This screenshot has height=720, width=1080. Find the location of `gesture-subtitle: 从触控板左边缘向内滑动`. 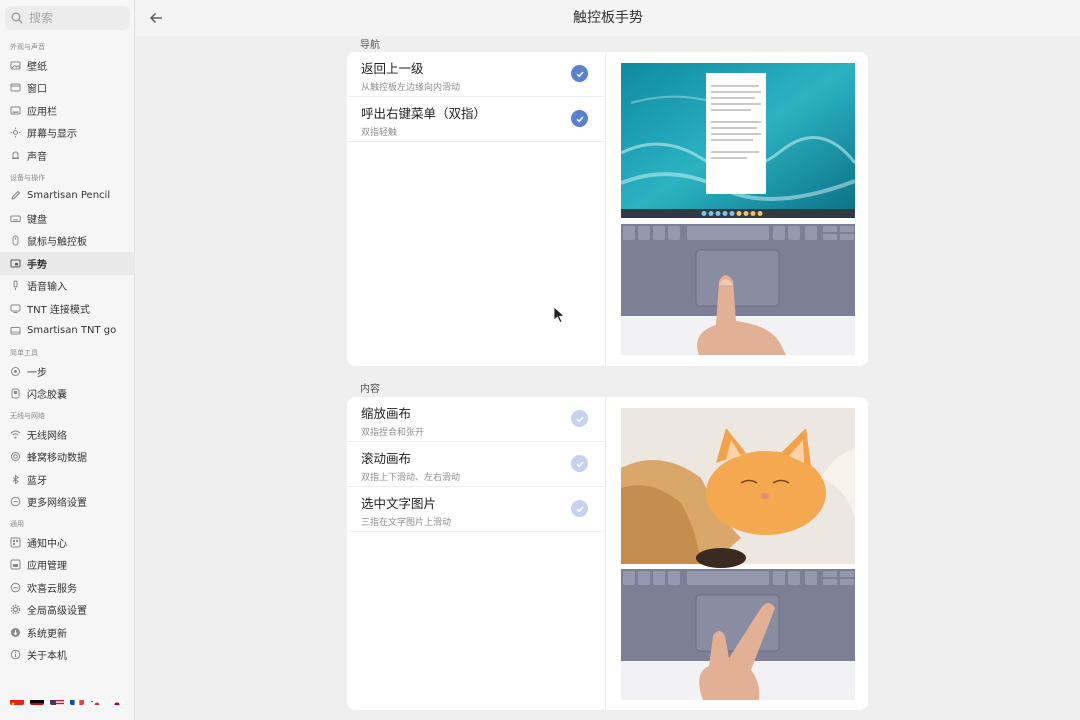

gesture-subtitle: 从触控板左边缘向内滑动 is located at coordinates (411, 88).